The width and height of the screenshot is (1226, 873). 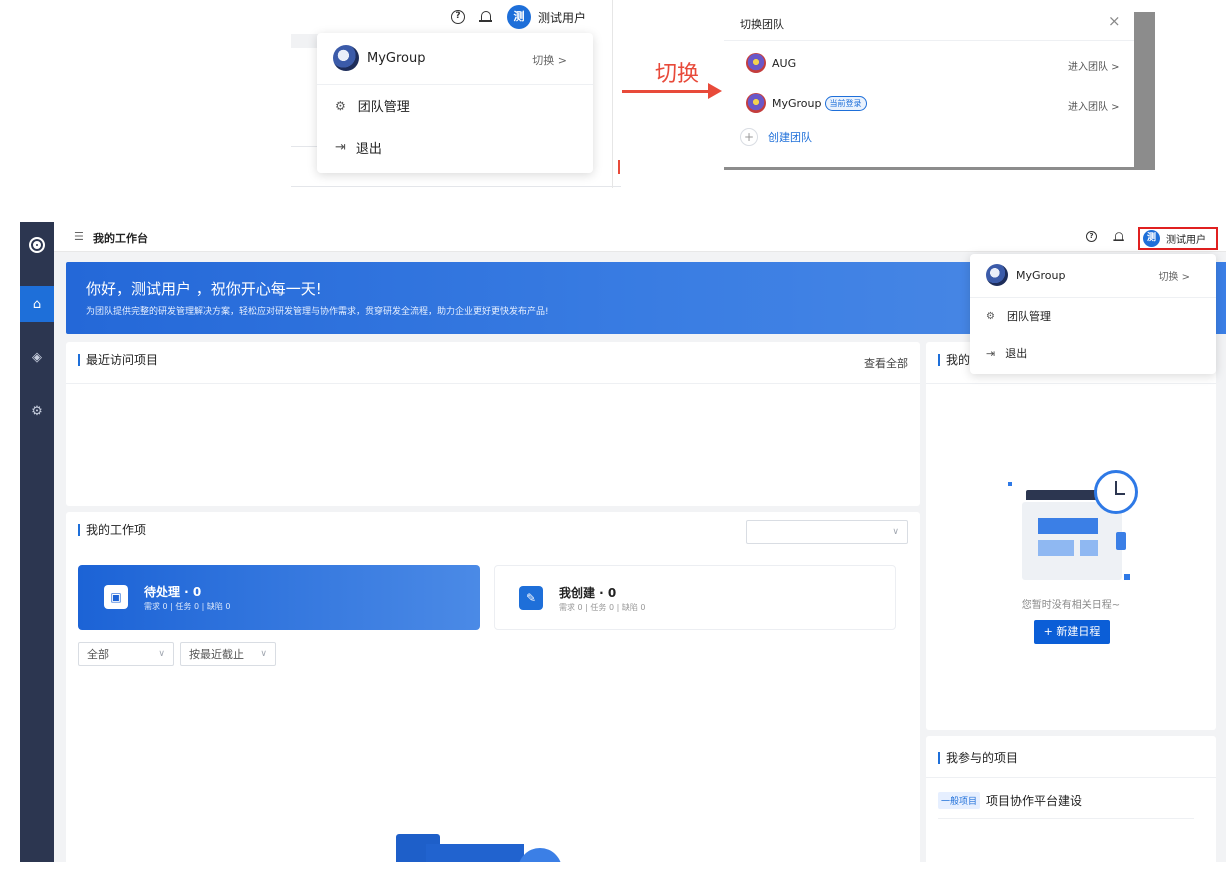 What do you see at coordinates (756, 103) in the screenshot?
I see `team-logo-icon` at bounding box center [756, 103].